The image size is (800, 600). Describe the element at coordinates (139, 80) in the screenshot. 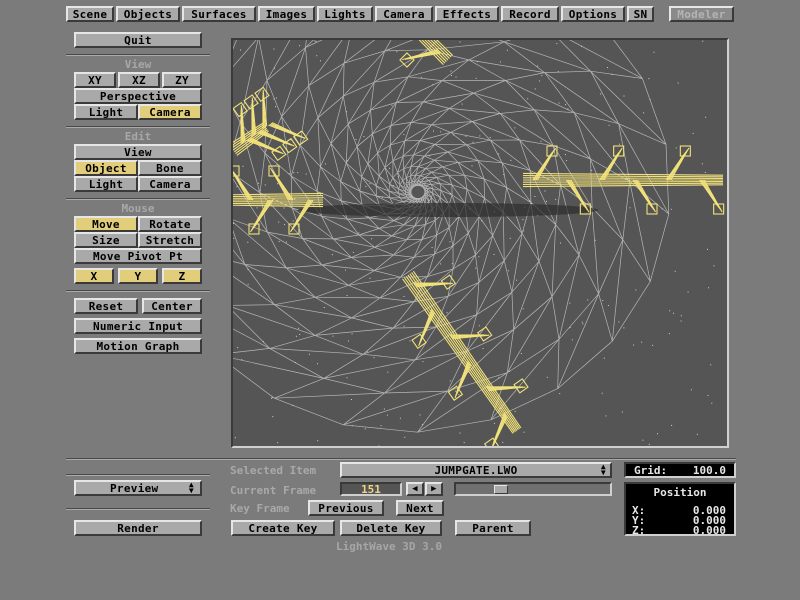

I see `view-xz-button: XZ` at that location.